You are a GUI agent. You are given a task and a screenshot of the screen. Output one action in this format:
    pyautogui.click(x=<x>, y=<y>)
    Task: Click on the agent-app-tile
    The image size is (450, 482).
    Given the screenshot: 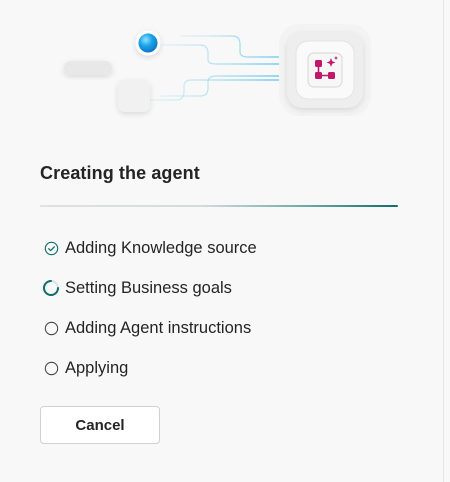 What is the action you would take?
    pyautogui.click(x=325, y=70)
    